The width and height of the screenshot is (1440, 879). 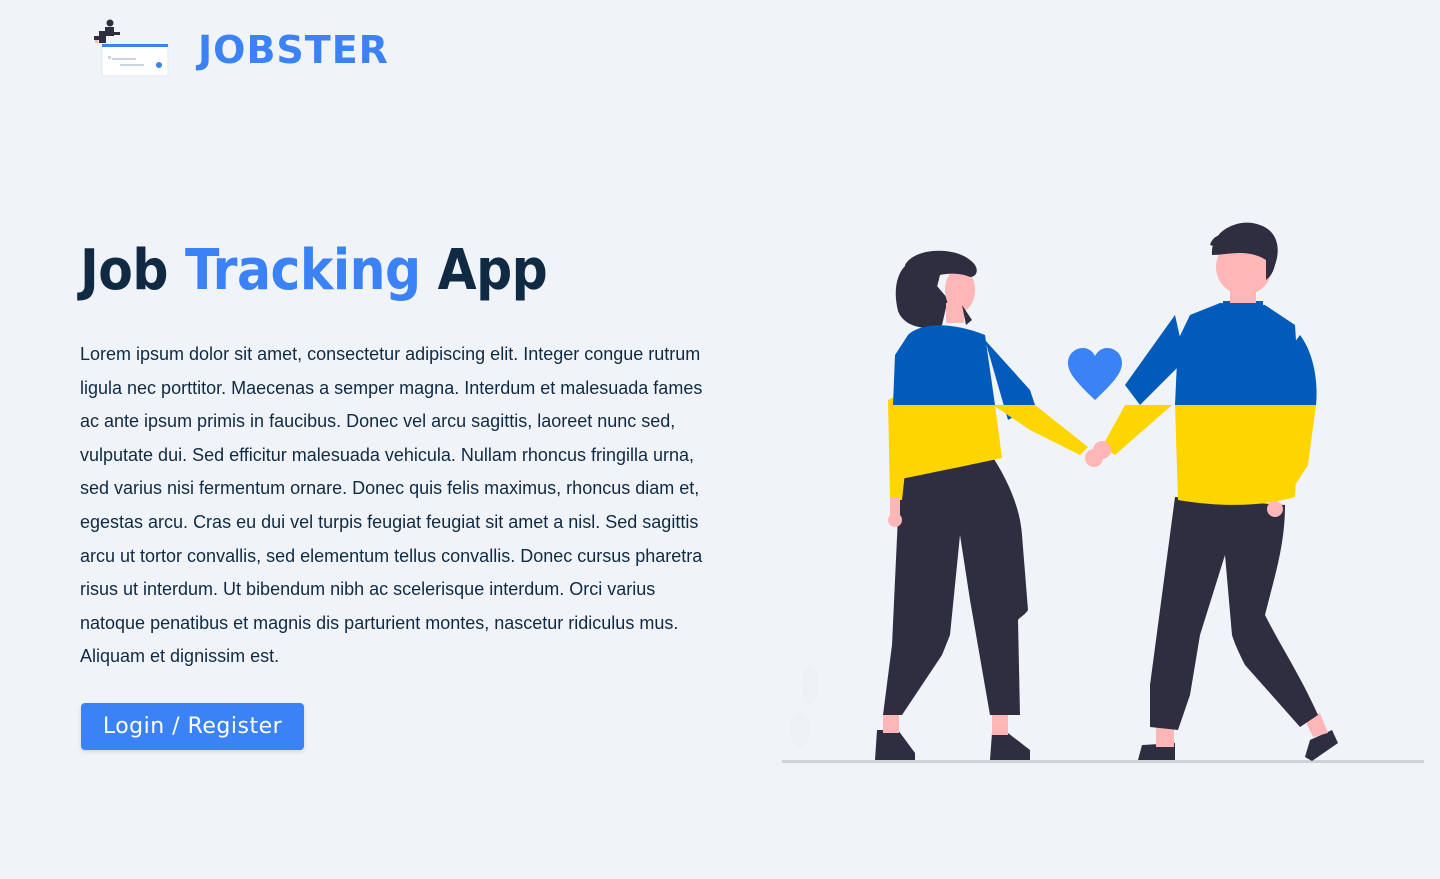 What do you see at coordinates (1103, 761) in the screenshot?
I see `ground-line` at bounding box center [1103, 761].